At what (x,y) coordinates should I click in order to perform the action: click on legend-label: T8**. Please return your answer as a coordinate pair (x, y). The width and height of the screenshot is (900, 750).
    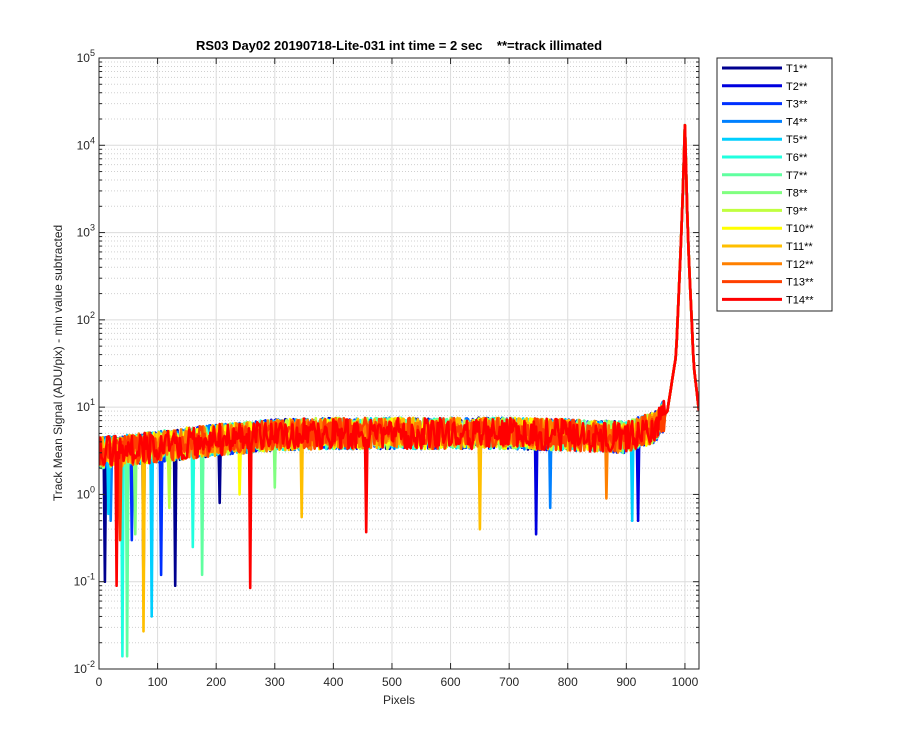
    Looking at the image, I should click on (797, 194).